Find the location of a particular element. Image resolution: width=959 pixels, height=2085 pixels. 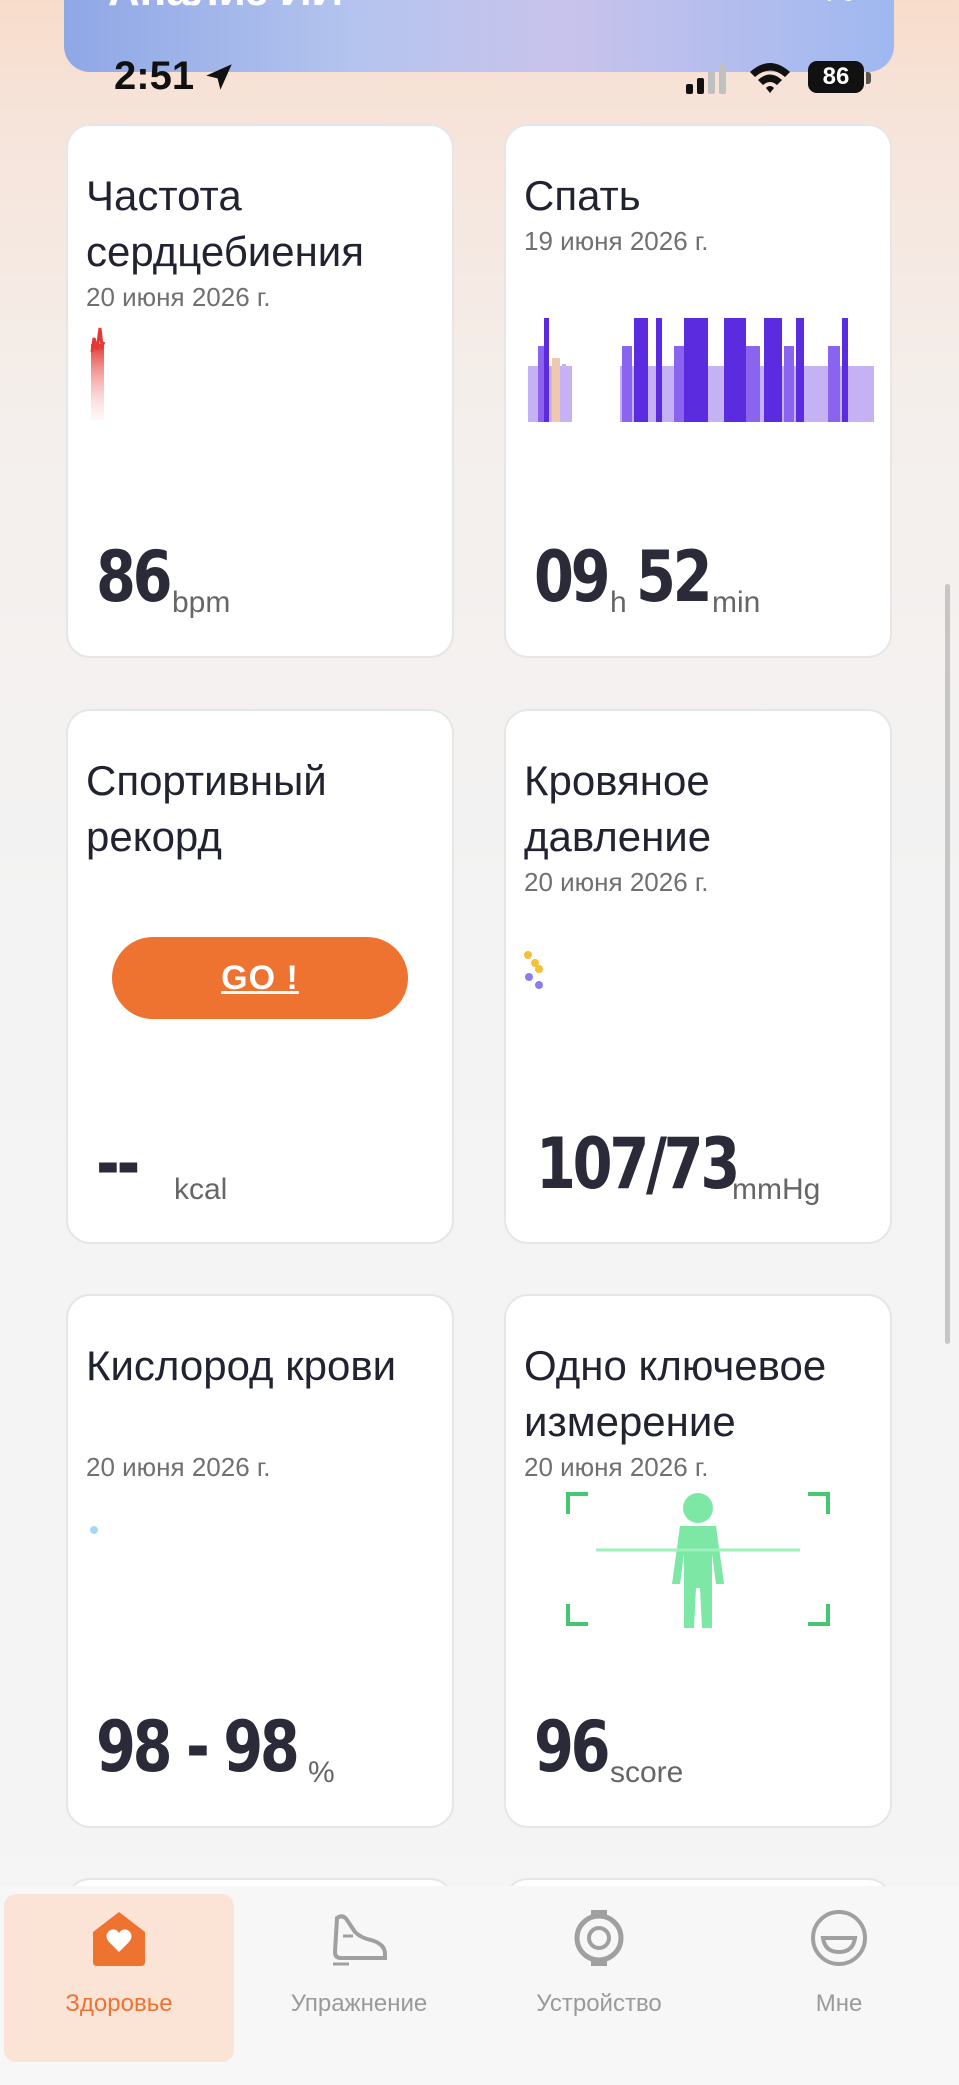

location-arrow-icon is located at coordinates (219, 77).